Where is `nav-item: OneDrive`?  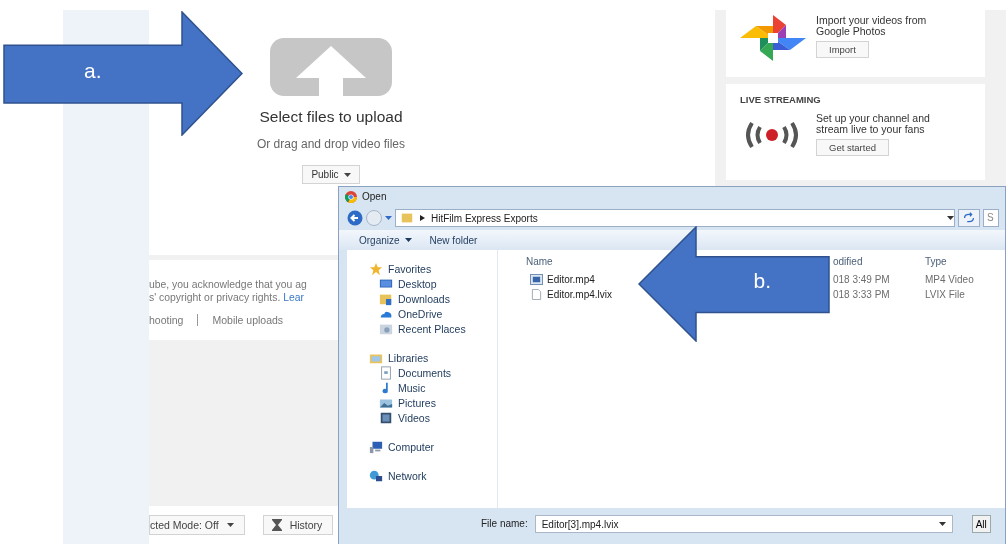
nav-item: OneDrive is located at coordinates (422, 313).